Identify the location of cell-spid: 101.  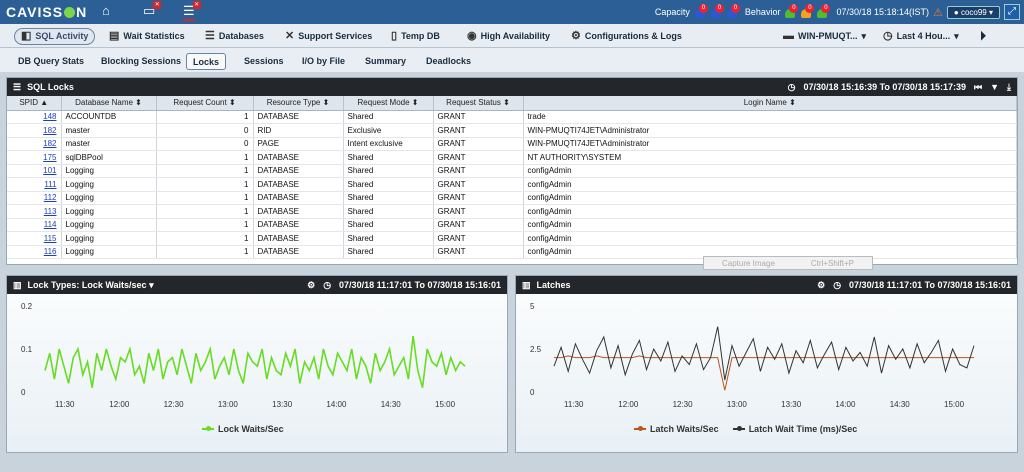
(34, 171).